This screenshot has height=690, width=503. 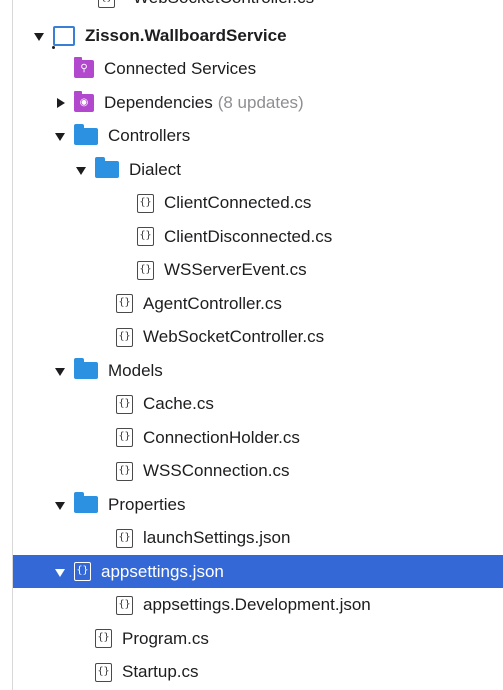 I want to click on tree-row-label: Zisson.WallboardService, so click(x=186, y=35).